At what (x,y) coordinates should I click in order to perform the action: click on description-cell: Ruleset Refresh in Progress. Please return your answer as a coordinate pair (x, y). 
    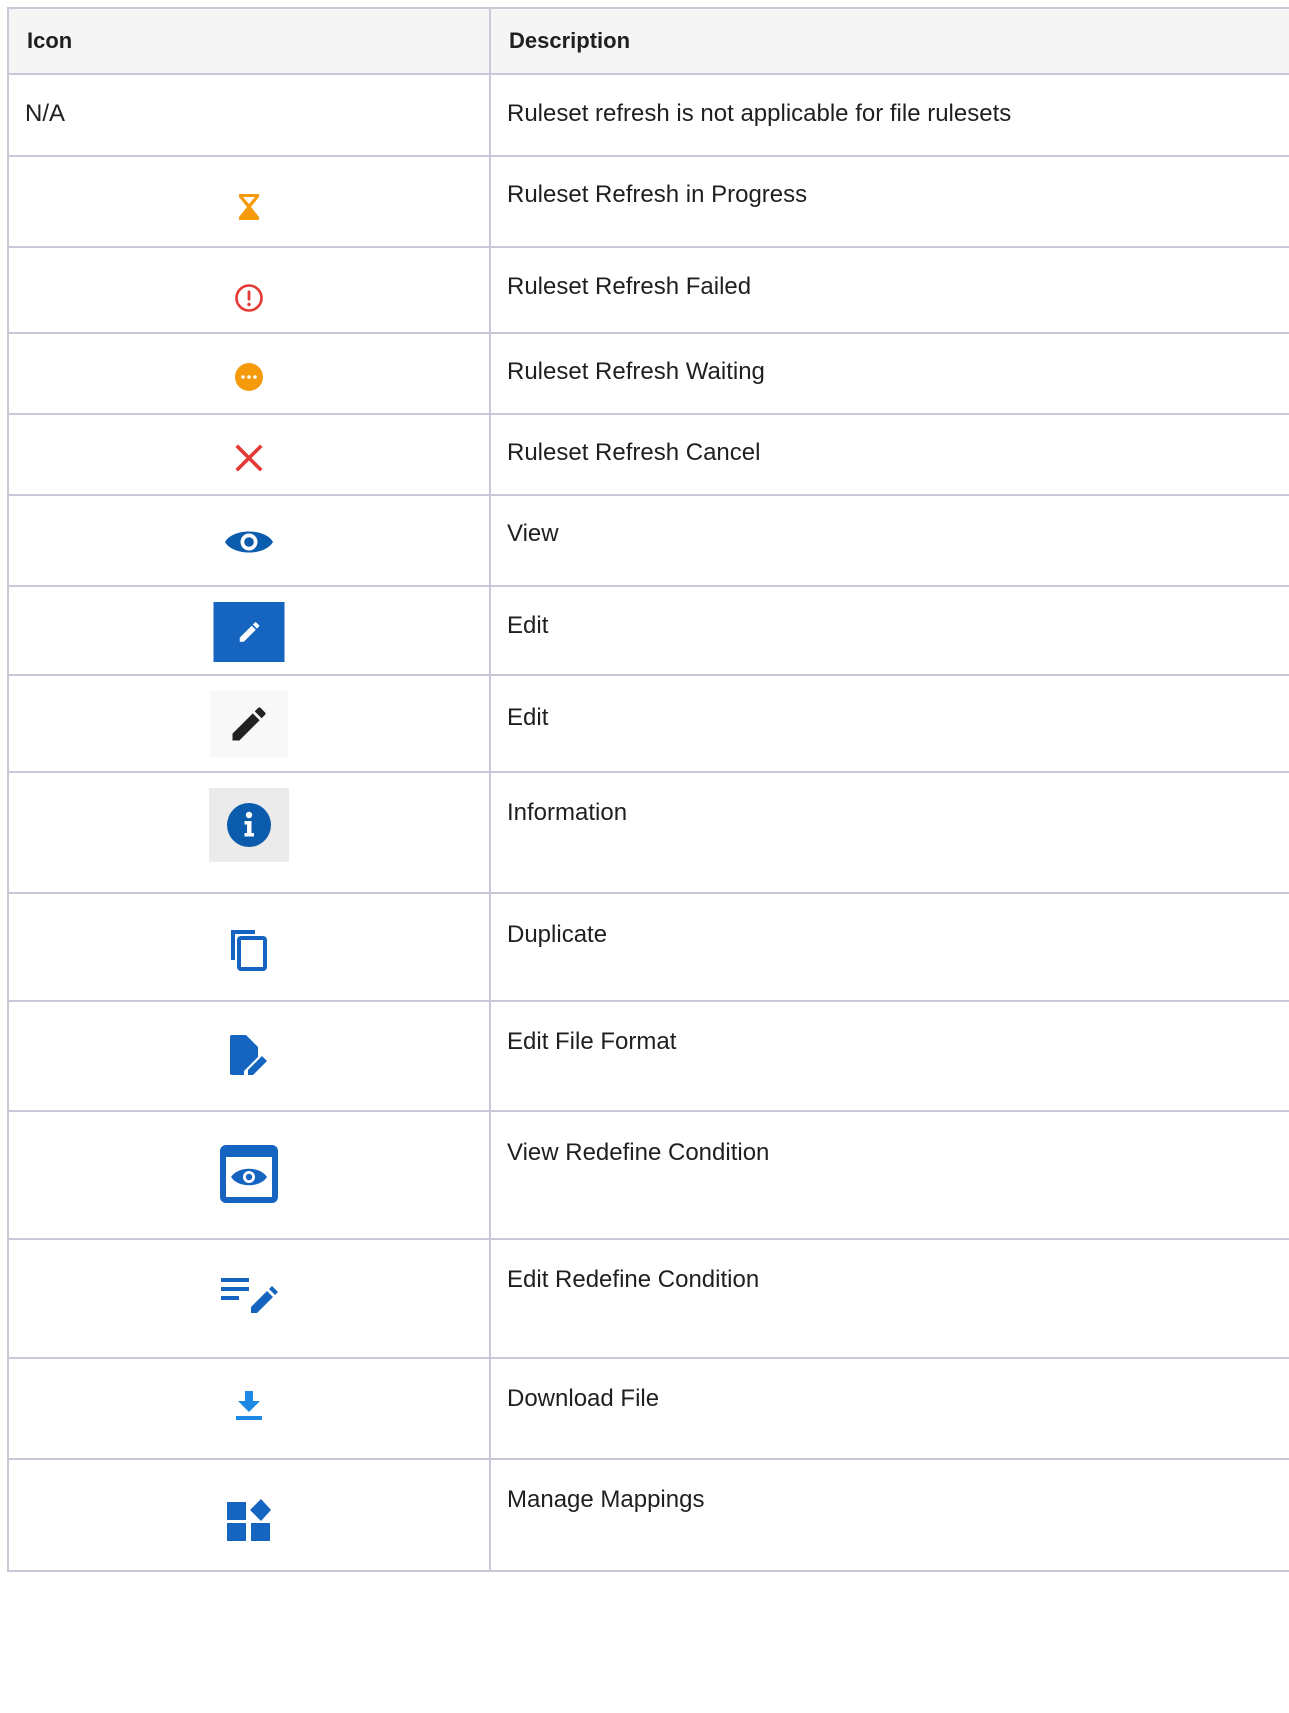
    Looking at the image, I should click on (889, 201).